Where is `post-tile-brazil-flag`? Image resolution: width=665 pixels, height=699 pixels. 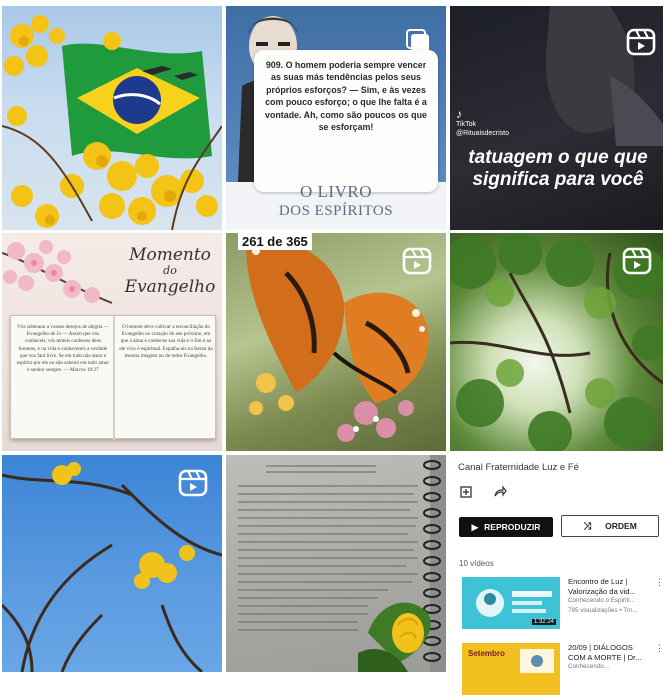 post-tile-brazil-flag is located at coordinates (112, 118).